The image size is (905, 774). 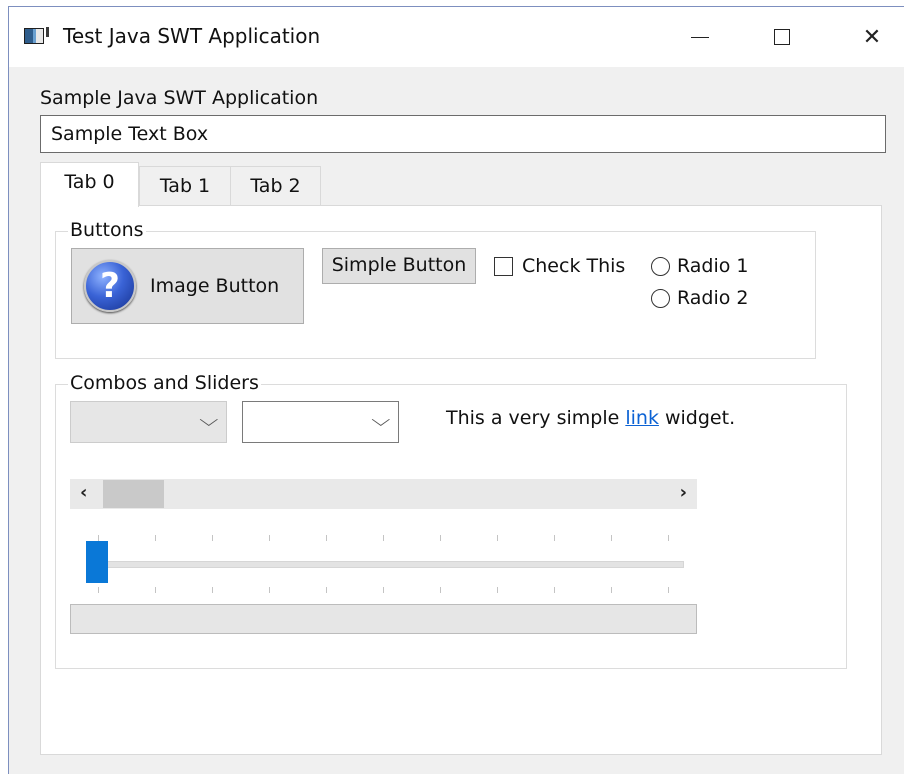 I want to click on slider-track, so click(x=386, y=564).